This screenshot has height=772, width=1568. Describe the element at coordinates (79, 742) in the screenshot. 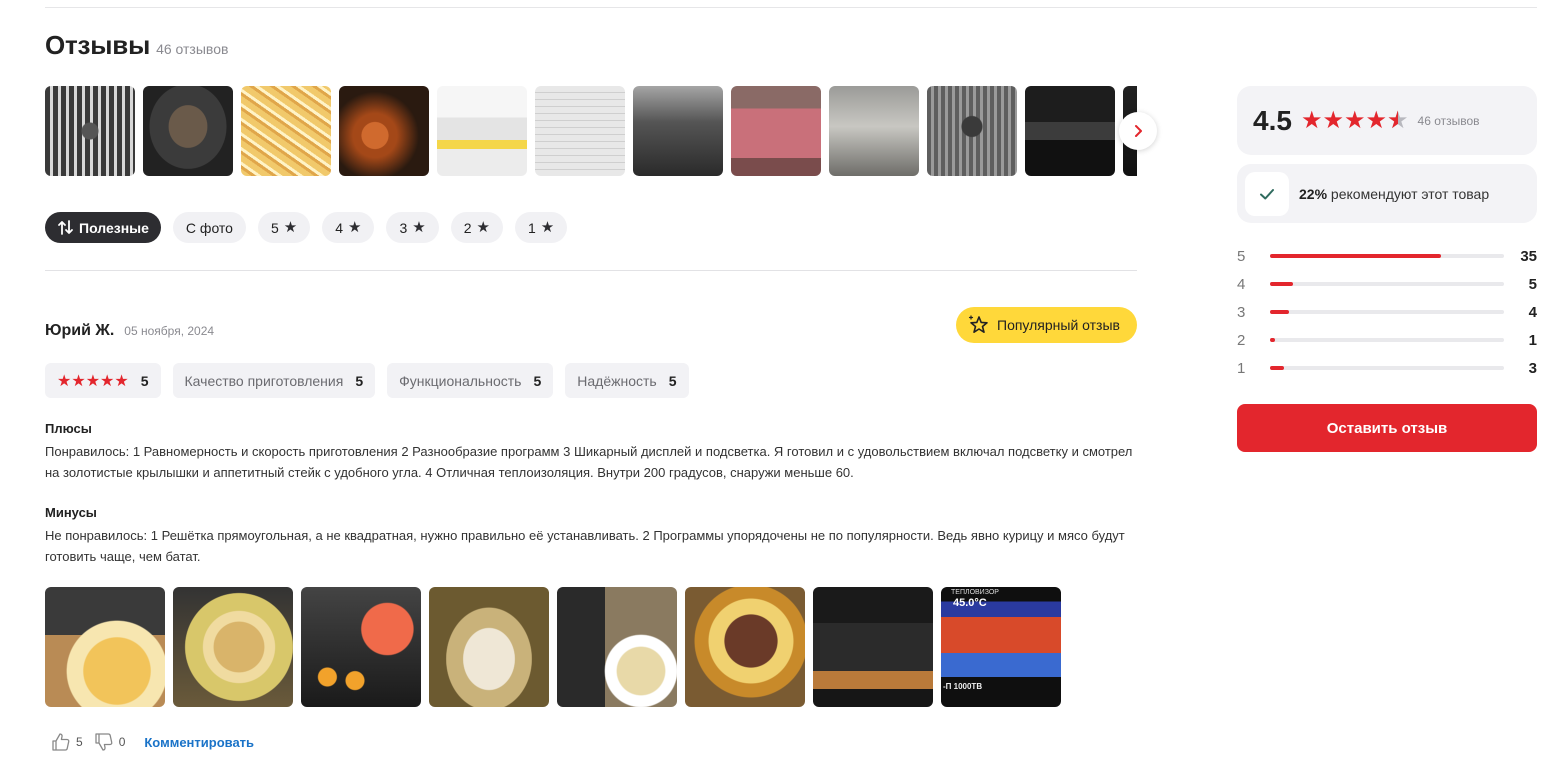

I see `likes-count: 5` at that location.